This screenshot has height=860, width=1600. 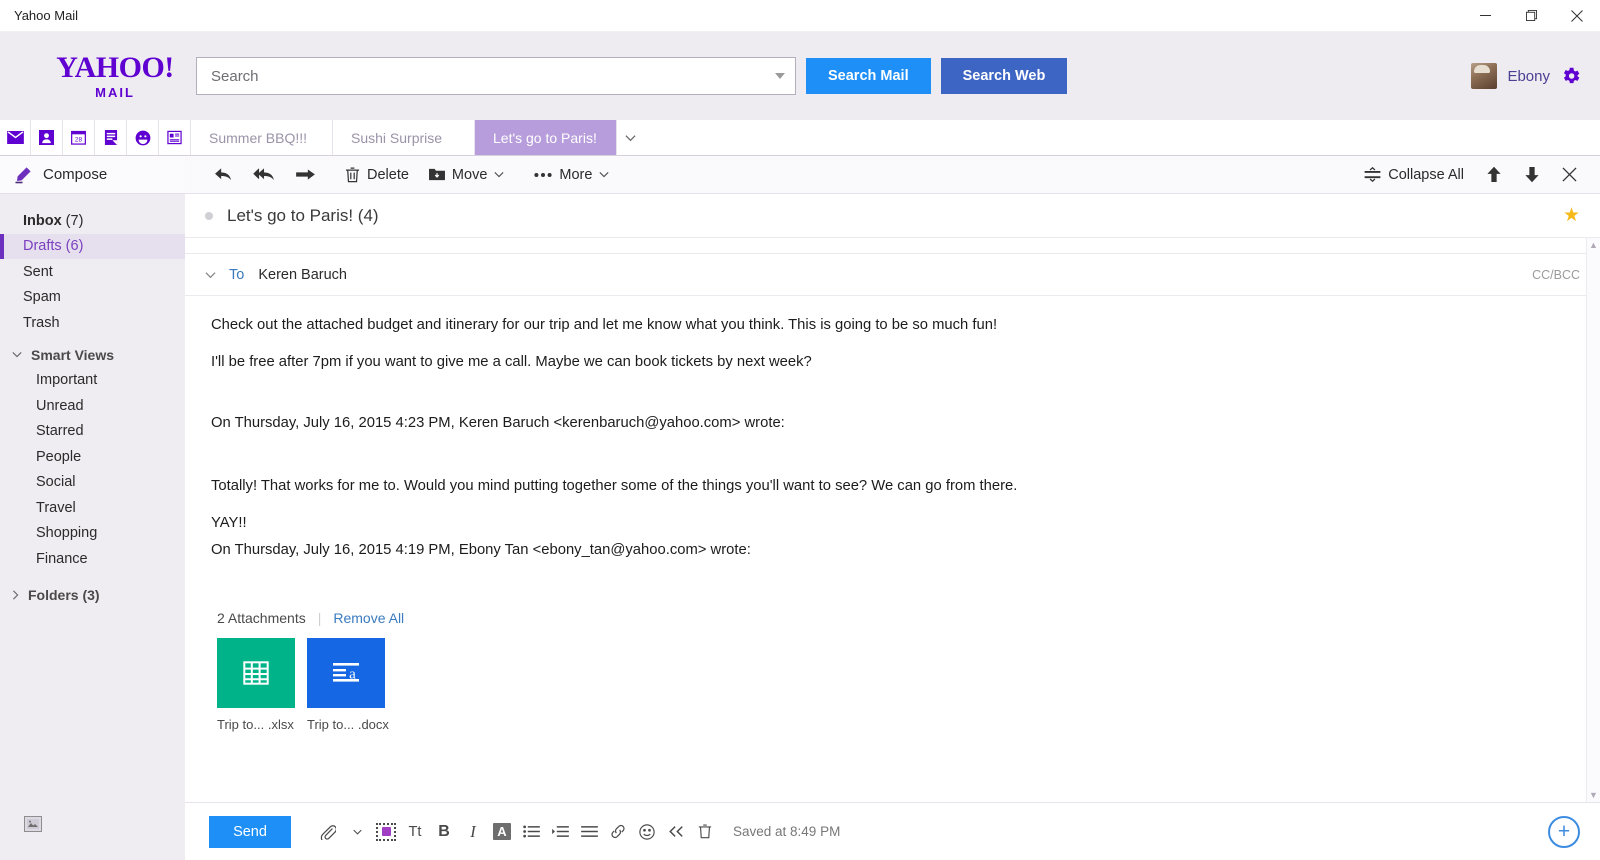 I want to click on align-icon, so click(x=589, y=832).